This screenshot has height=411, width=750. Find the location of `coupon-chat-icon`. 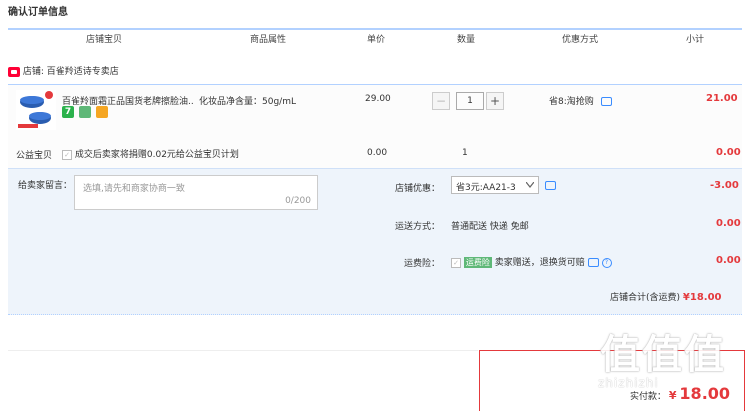

coupon-chat-icon is located at coordinates (550, 185).